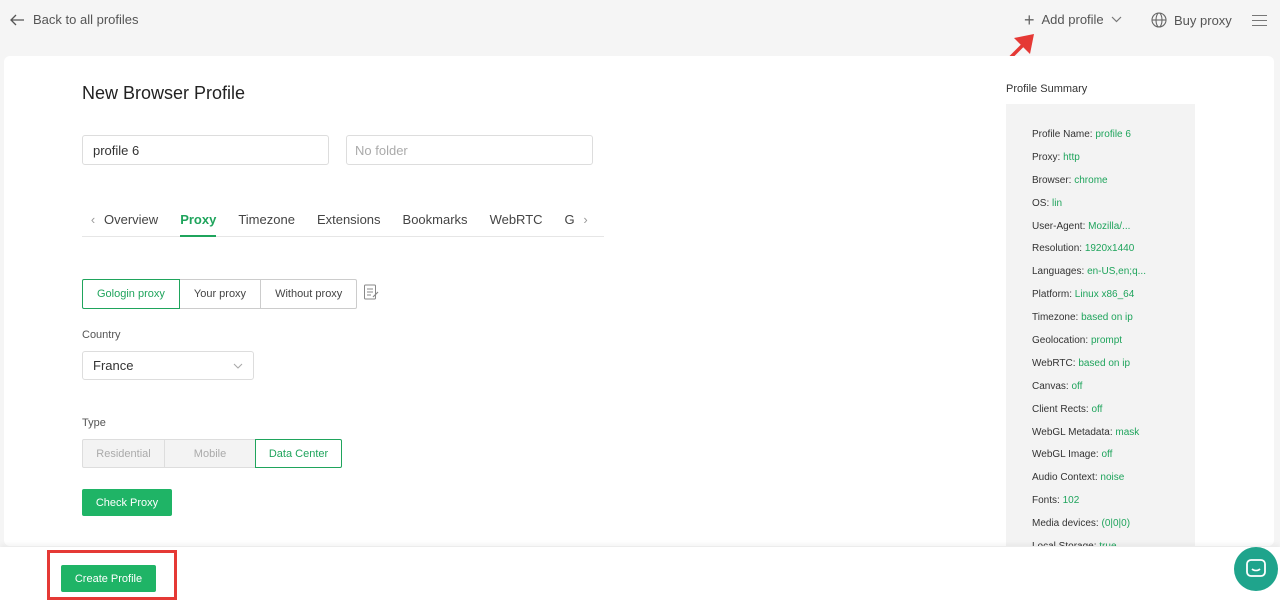 The width and height of the screenshot is (1280, 603). I want to click on proxy-mode-selector: Gologin proxy Your proxy Without proxy, so click(220, 294).